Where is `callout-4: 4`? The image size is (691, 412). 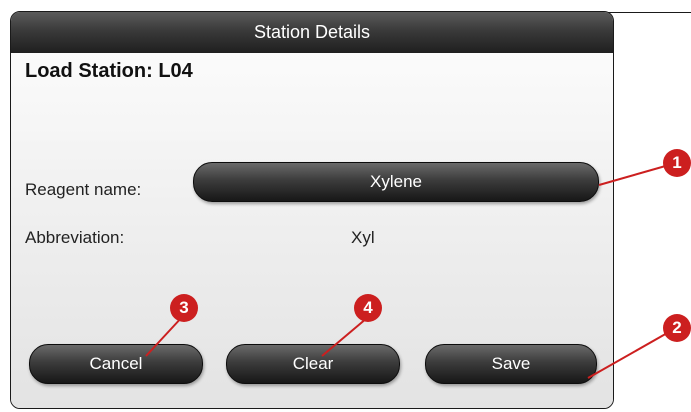 callout-4: 4 is located at coordinates (368, 308).